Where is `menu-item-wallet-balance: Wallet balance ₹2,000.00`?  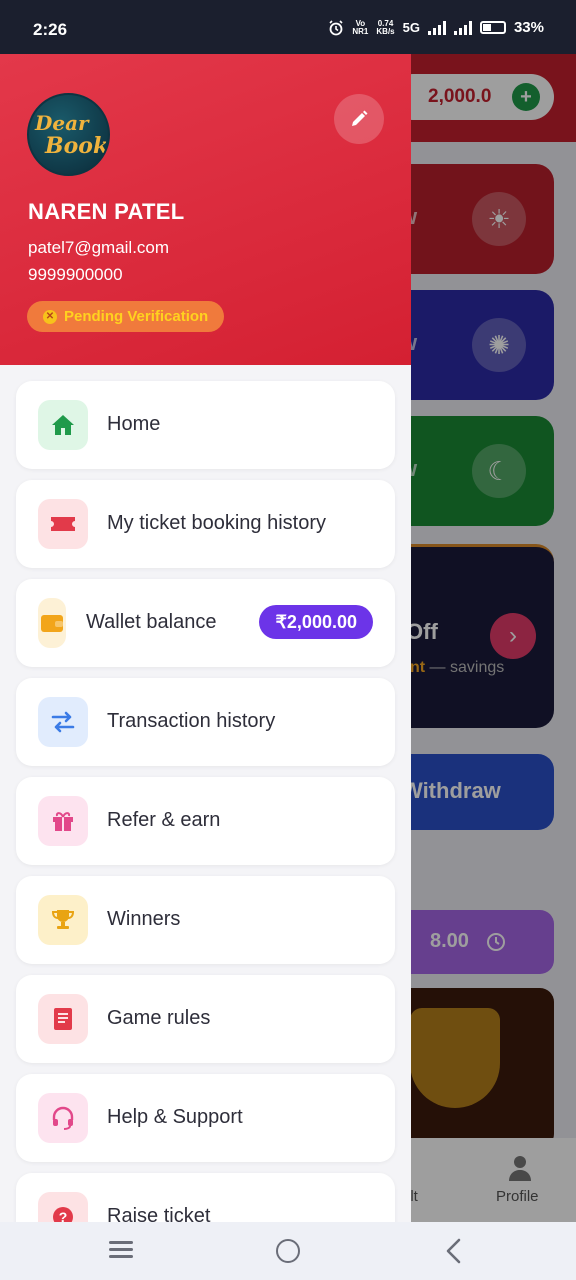 menu-item-wallet-balance: Wallet balance ₹2,000.00 is located at coordinates (205, 623).